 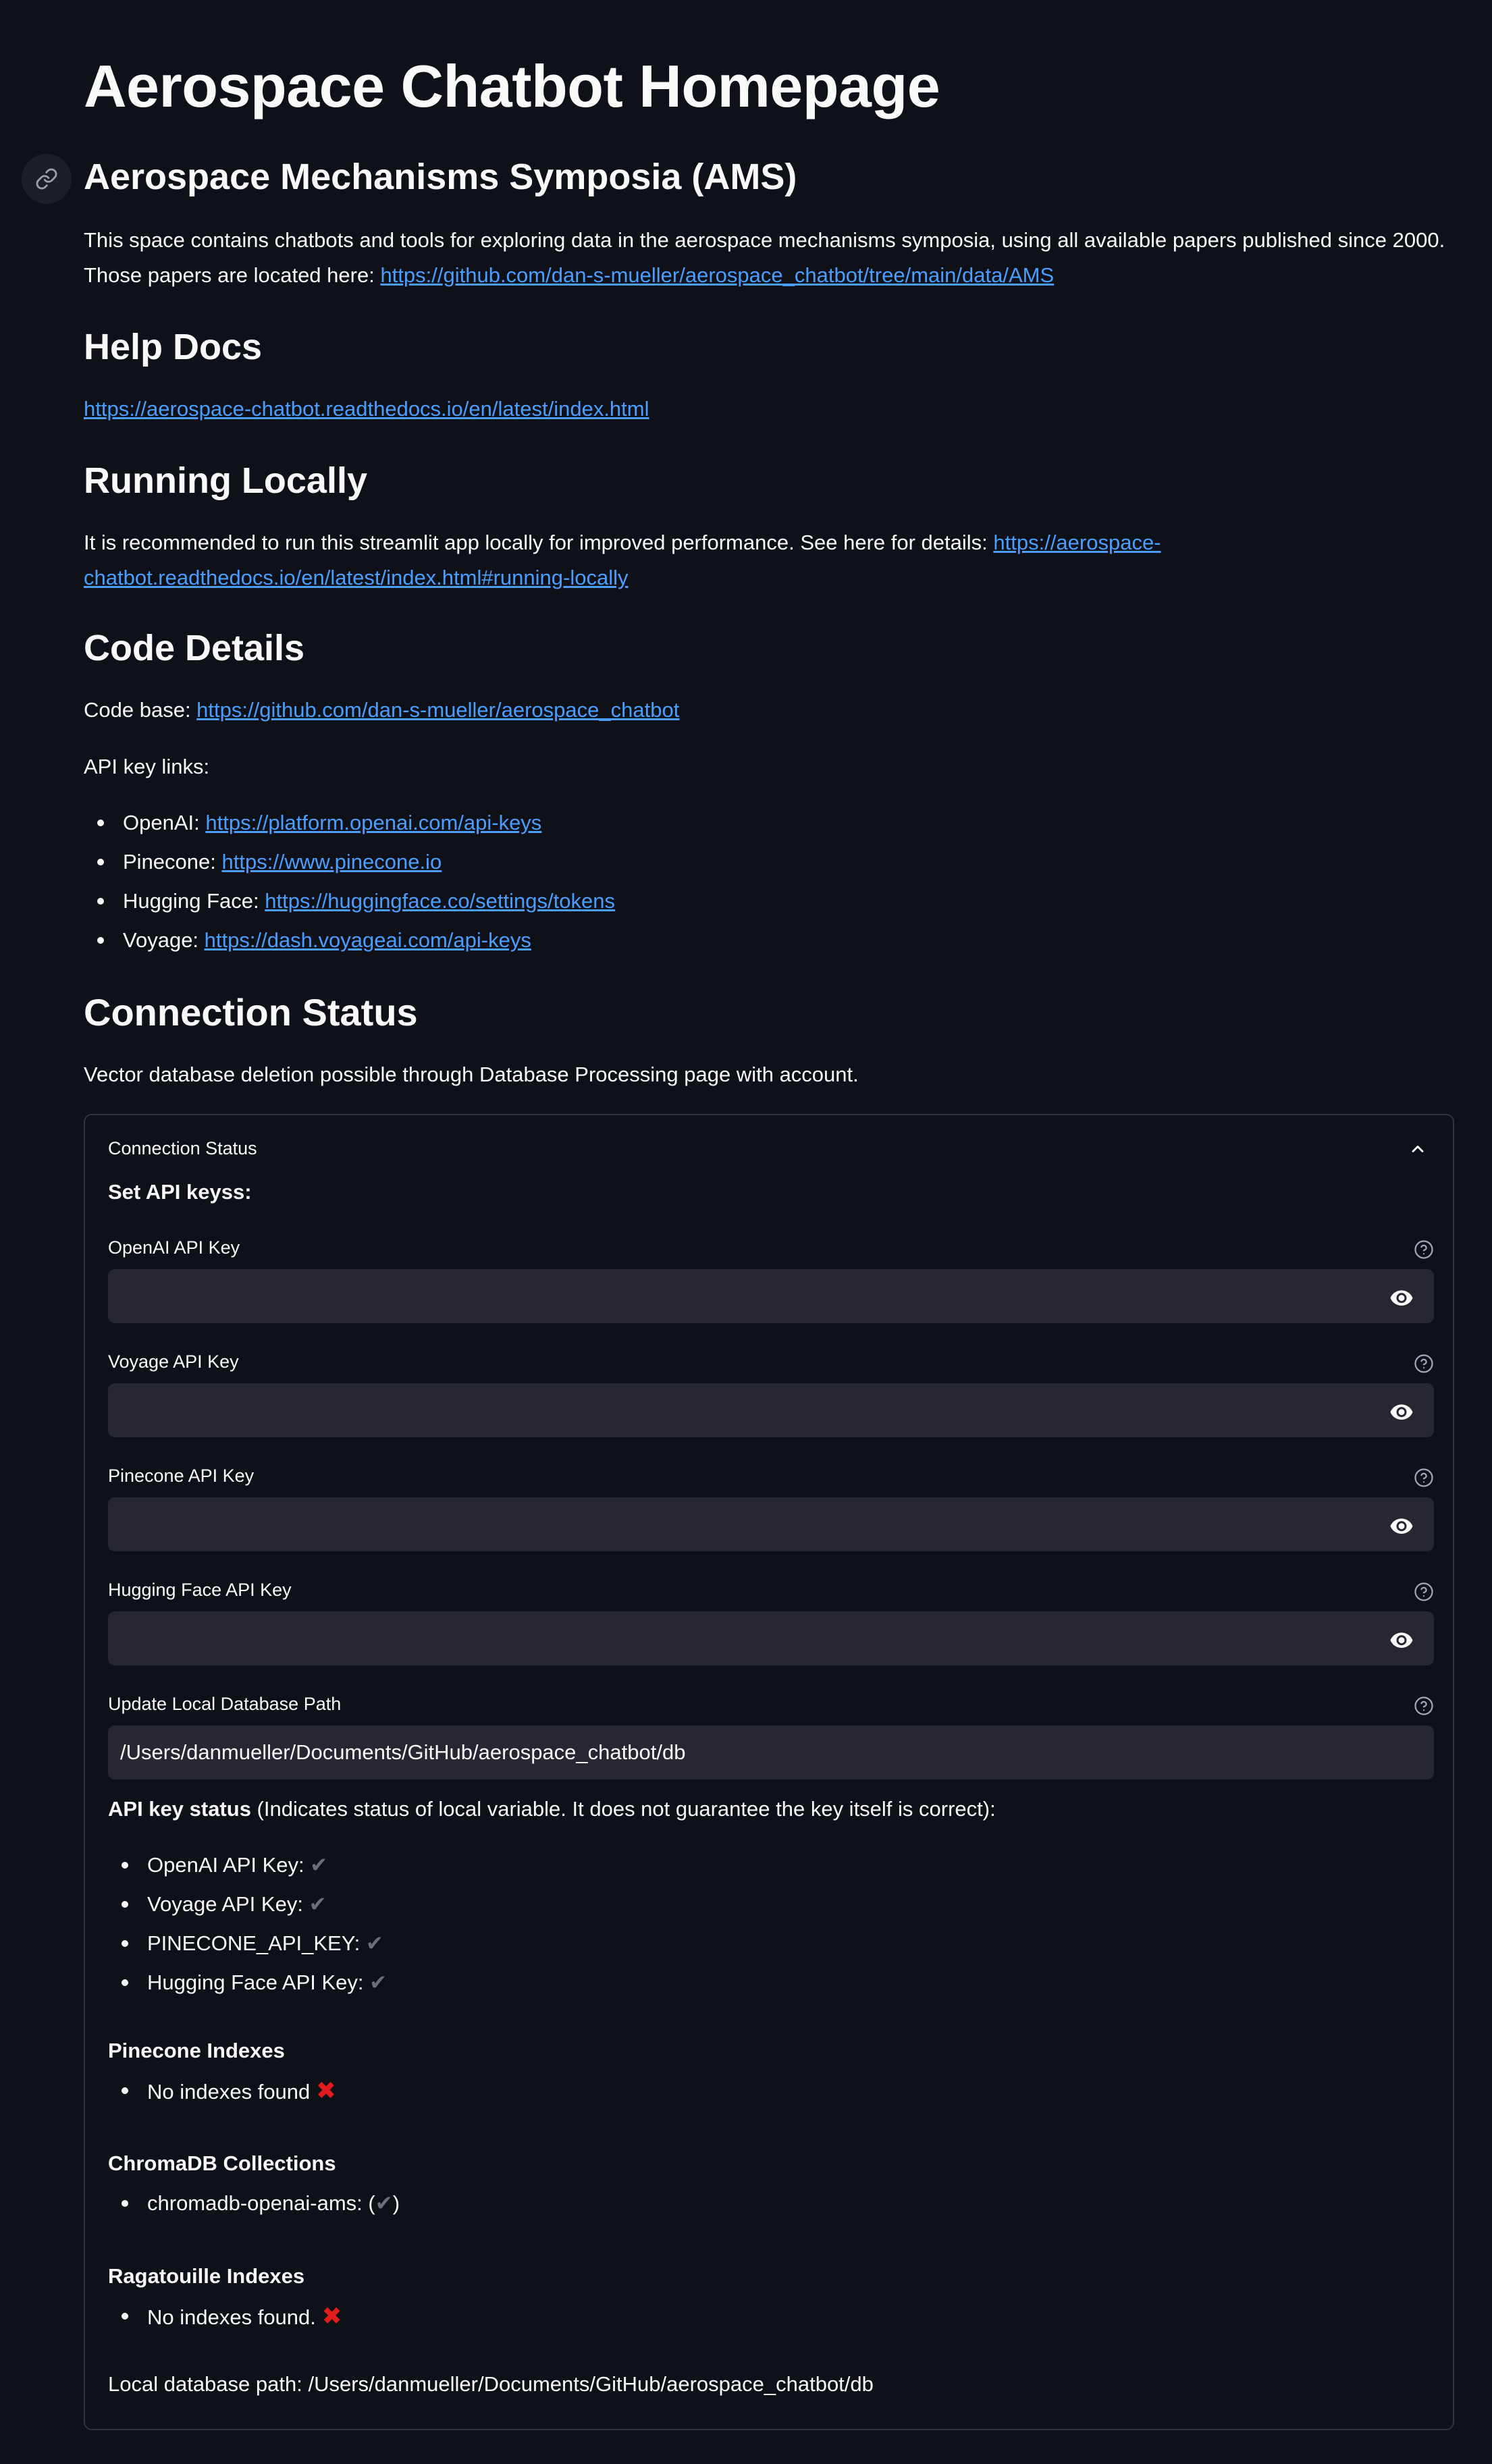 I want to click on api-links-label: API key links:, so click(x=147, y=766).